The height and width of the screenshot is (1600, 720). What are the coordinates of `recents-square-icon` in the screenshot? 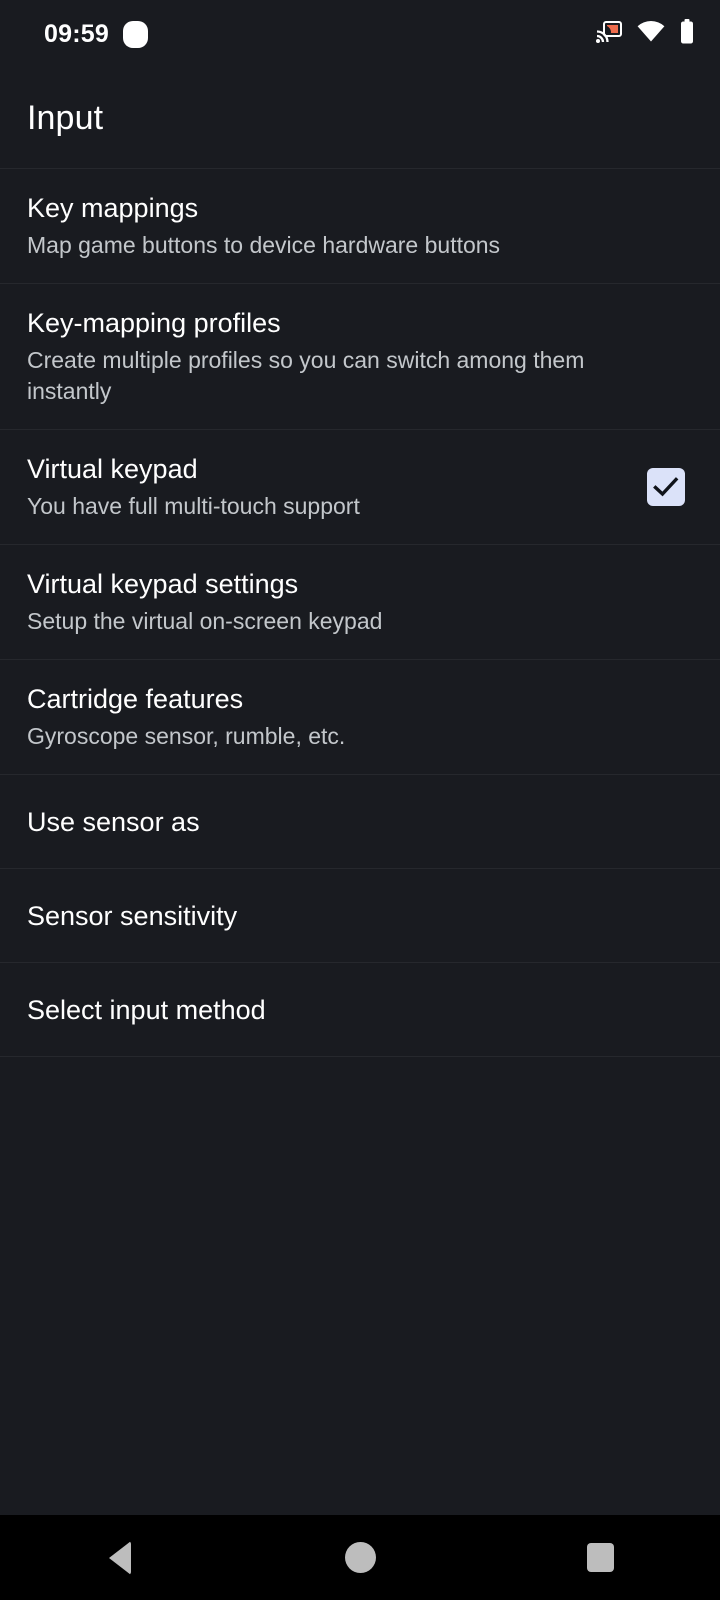 It's located at (600, 1557).